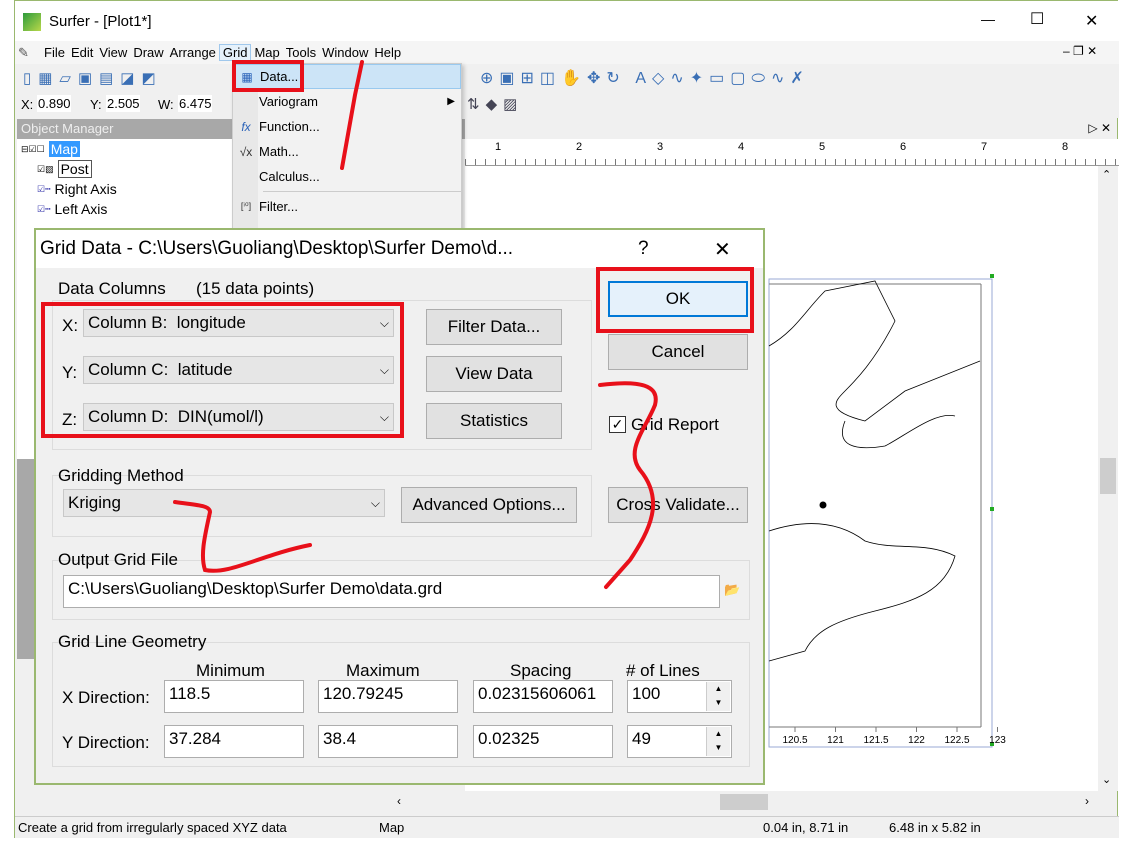  I want to click on annotation-box-data-menu, so click(268, 76).